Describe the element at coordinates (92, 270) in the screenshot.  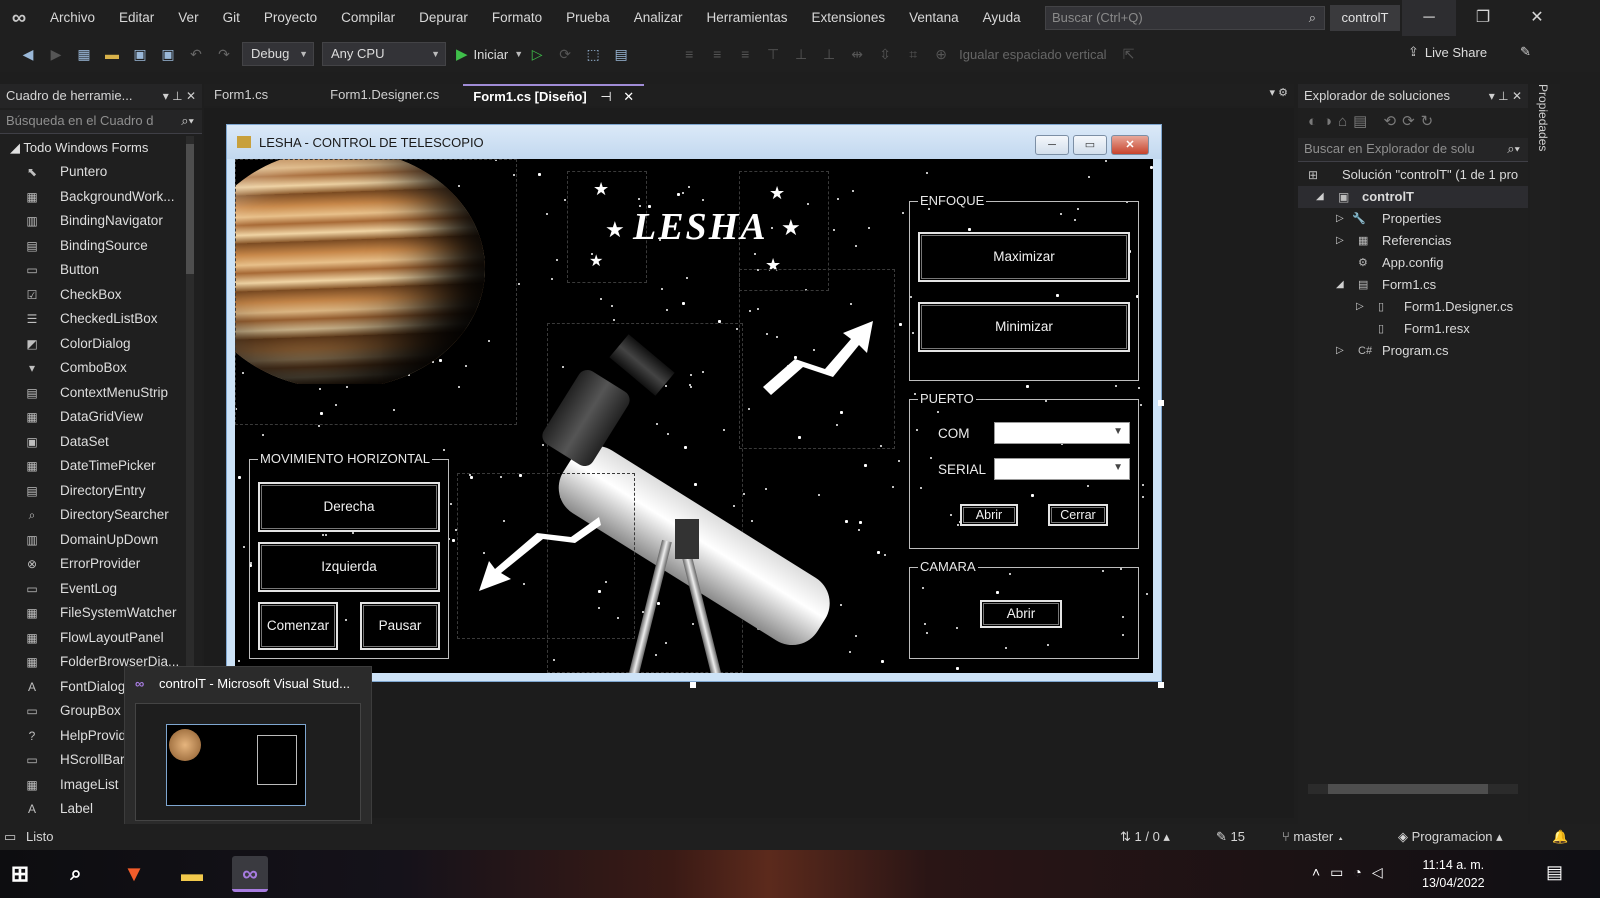
I see `toolbox-item: ▭ Button` at that location.